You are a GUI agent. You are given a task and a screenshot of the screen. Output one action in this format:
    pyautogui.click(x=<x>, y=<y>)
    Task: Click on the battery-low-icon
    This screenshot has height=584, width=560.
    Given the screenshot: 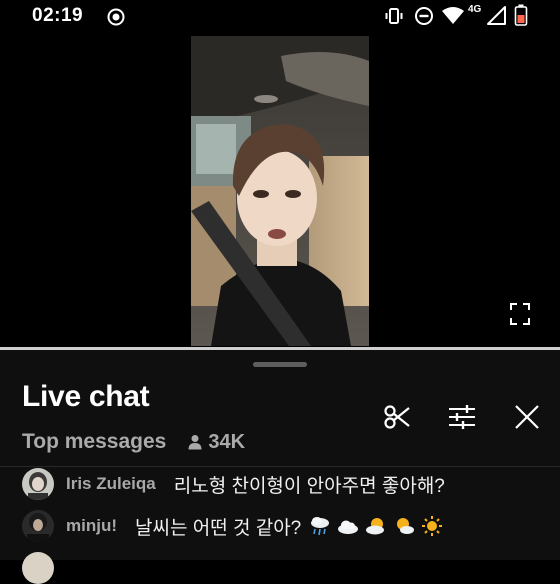 What is the action you would take?
    pyautogui.click(x=521, y=15)
    